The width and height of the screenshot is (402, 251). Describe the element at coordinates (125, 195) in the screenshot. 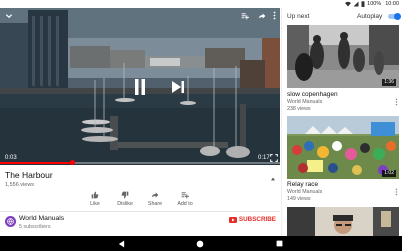

I see `thumb-down-icon` at that location.